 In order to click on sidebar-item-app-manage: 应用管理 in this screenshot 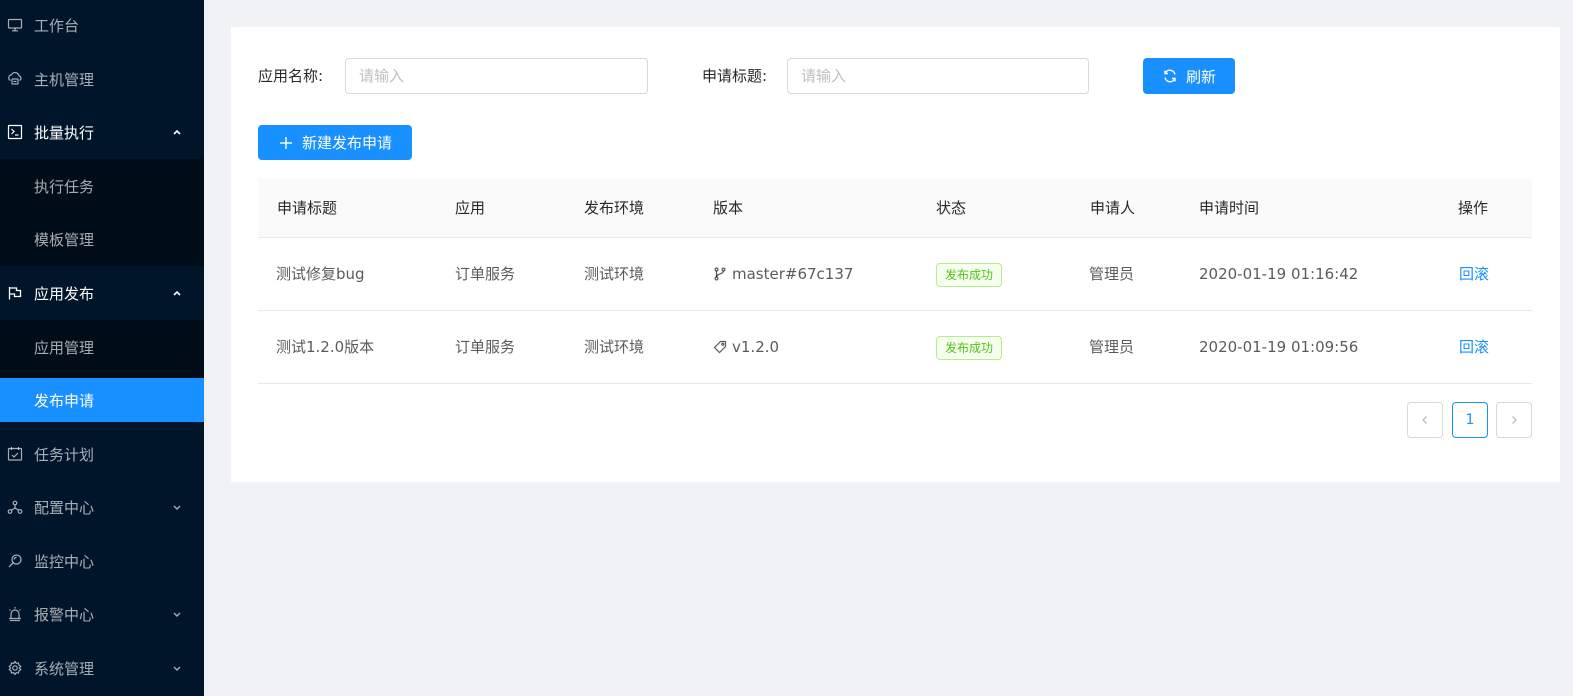, I will do `click(102, 347)`.